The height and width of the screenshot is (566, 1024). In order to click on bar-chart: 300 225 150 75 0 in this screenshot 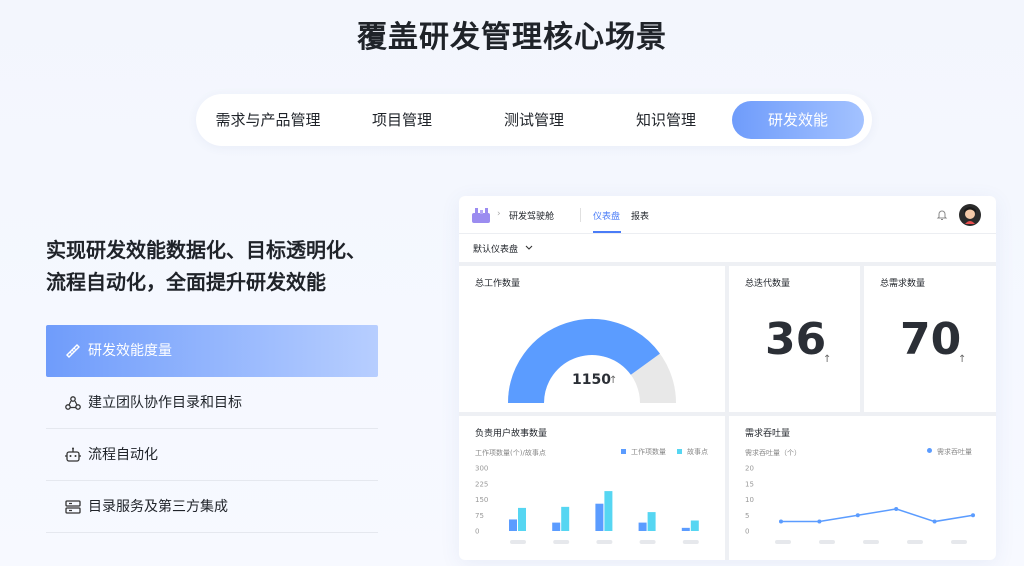, I will do `click(587, 504)`.